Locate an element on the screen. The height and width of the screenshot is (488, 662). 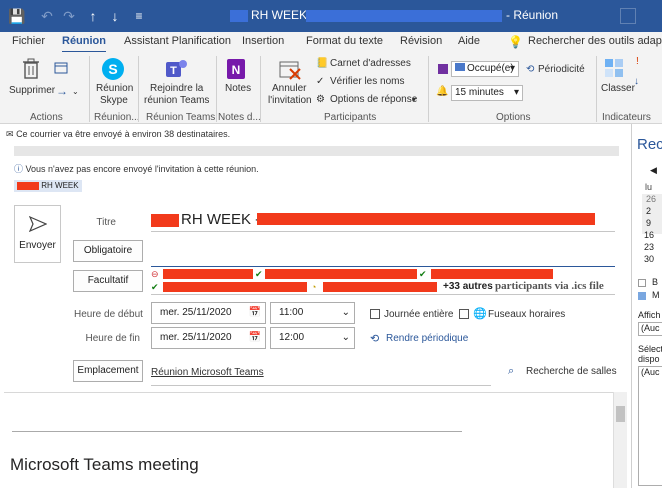
tags-group-label: Indicateurs is located at coordinates (626, 117).